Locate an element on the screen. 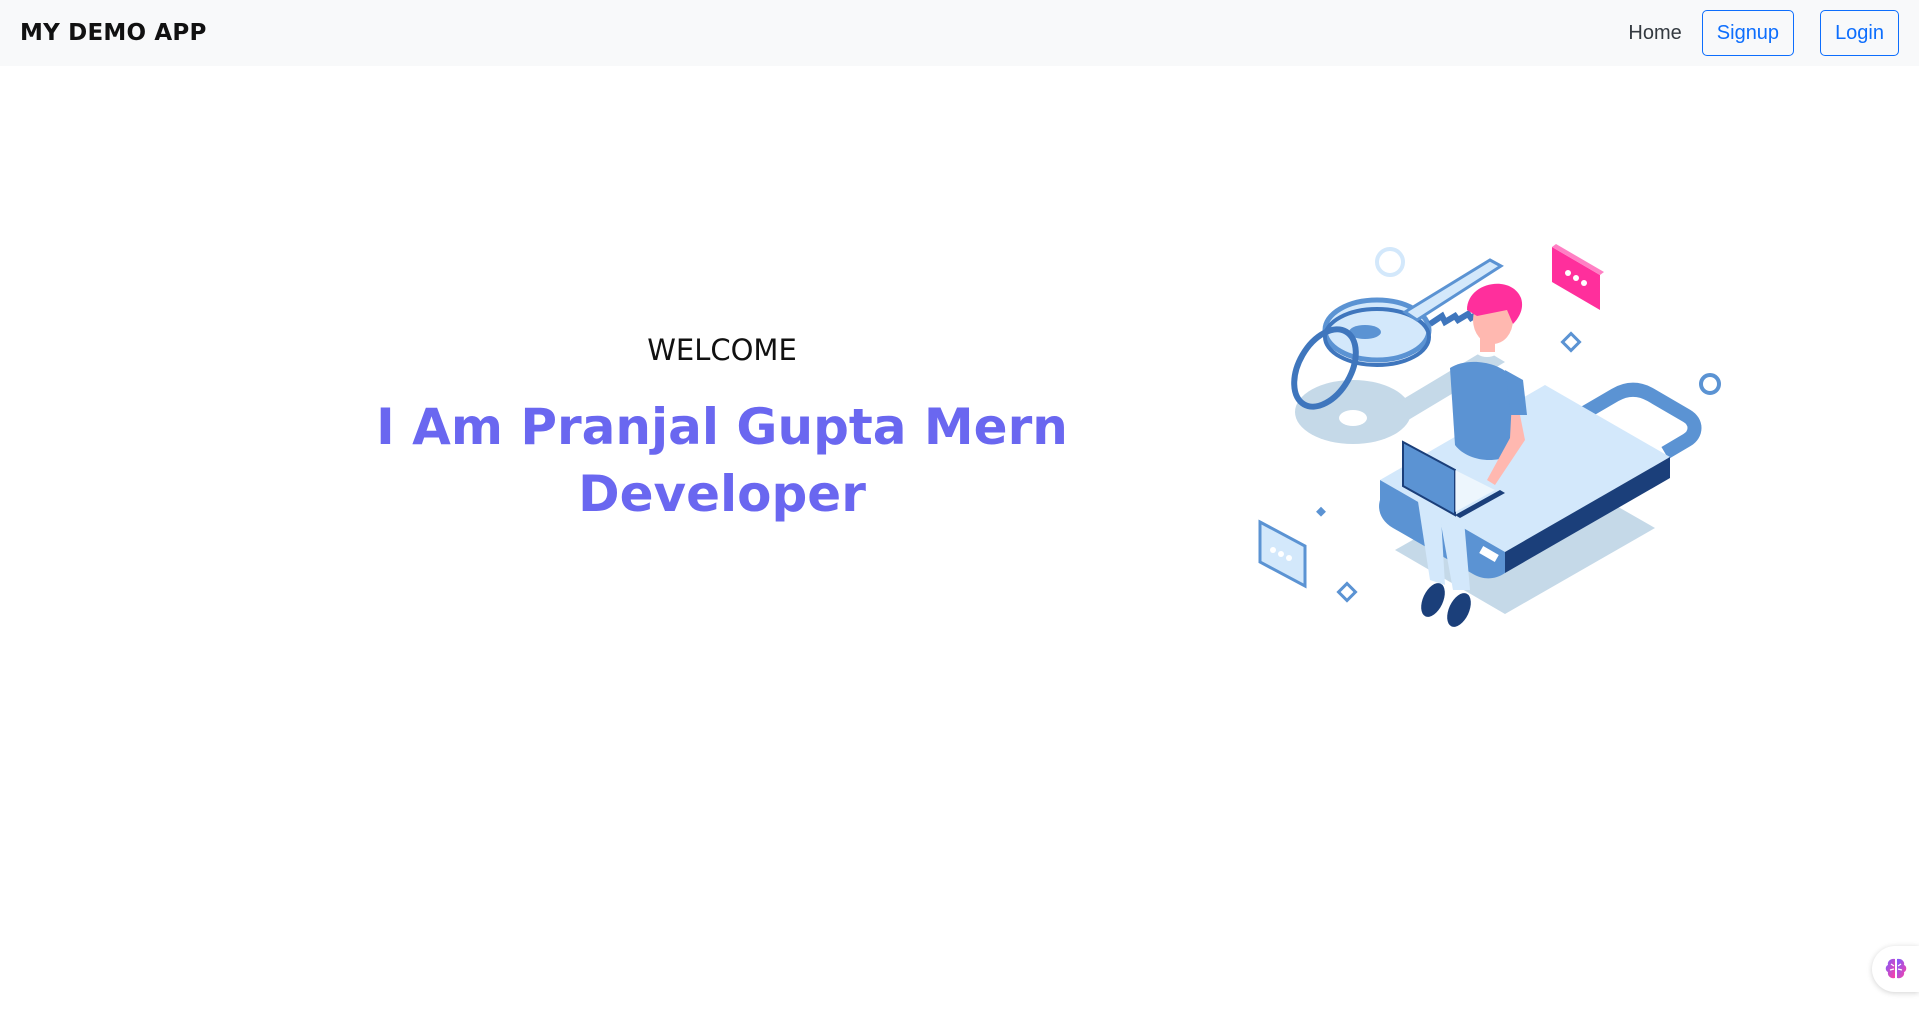  welcome-heading: WELCOME is located at coordinates (722, 350).